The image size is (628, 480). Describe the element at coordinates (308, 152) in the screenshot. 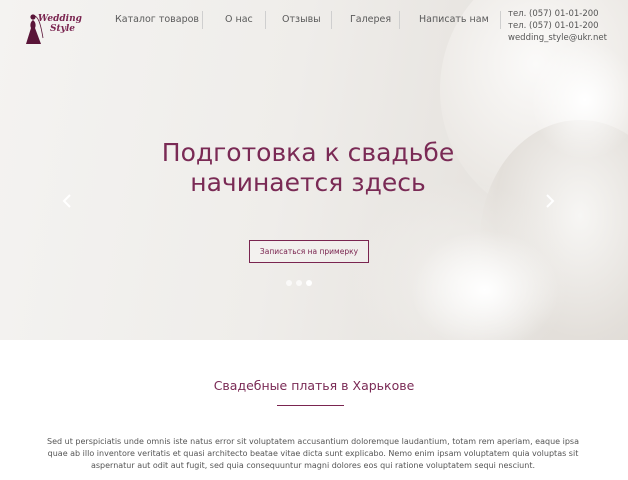

I see `hero-headline-line: Подготовка к свадьбе` at that location.